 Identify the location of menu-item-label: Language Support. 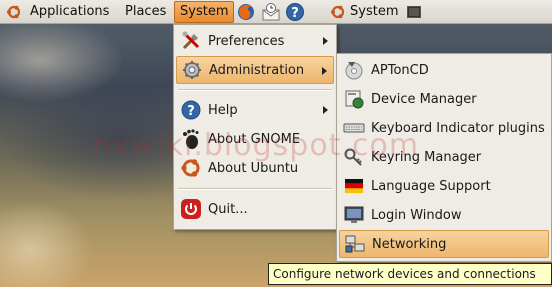
(431, 186).